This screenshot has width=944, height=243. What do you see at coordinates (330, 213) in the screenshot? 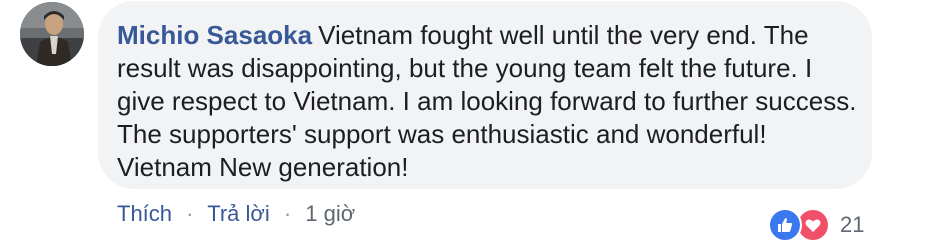
I see `comment-timestamp: 1 giờ` at bounding box center [330, 213].